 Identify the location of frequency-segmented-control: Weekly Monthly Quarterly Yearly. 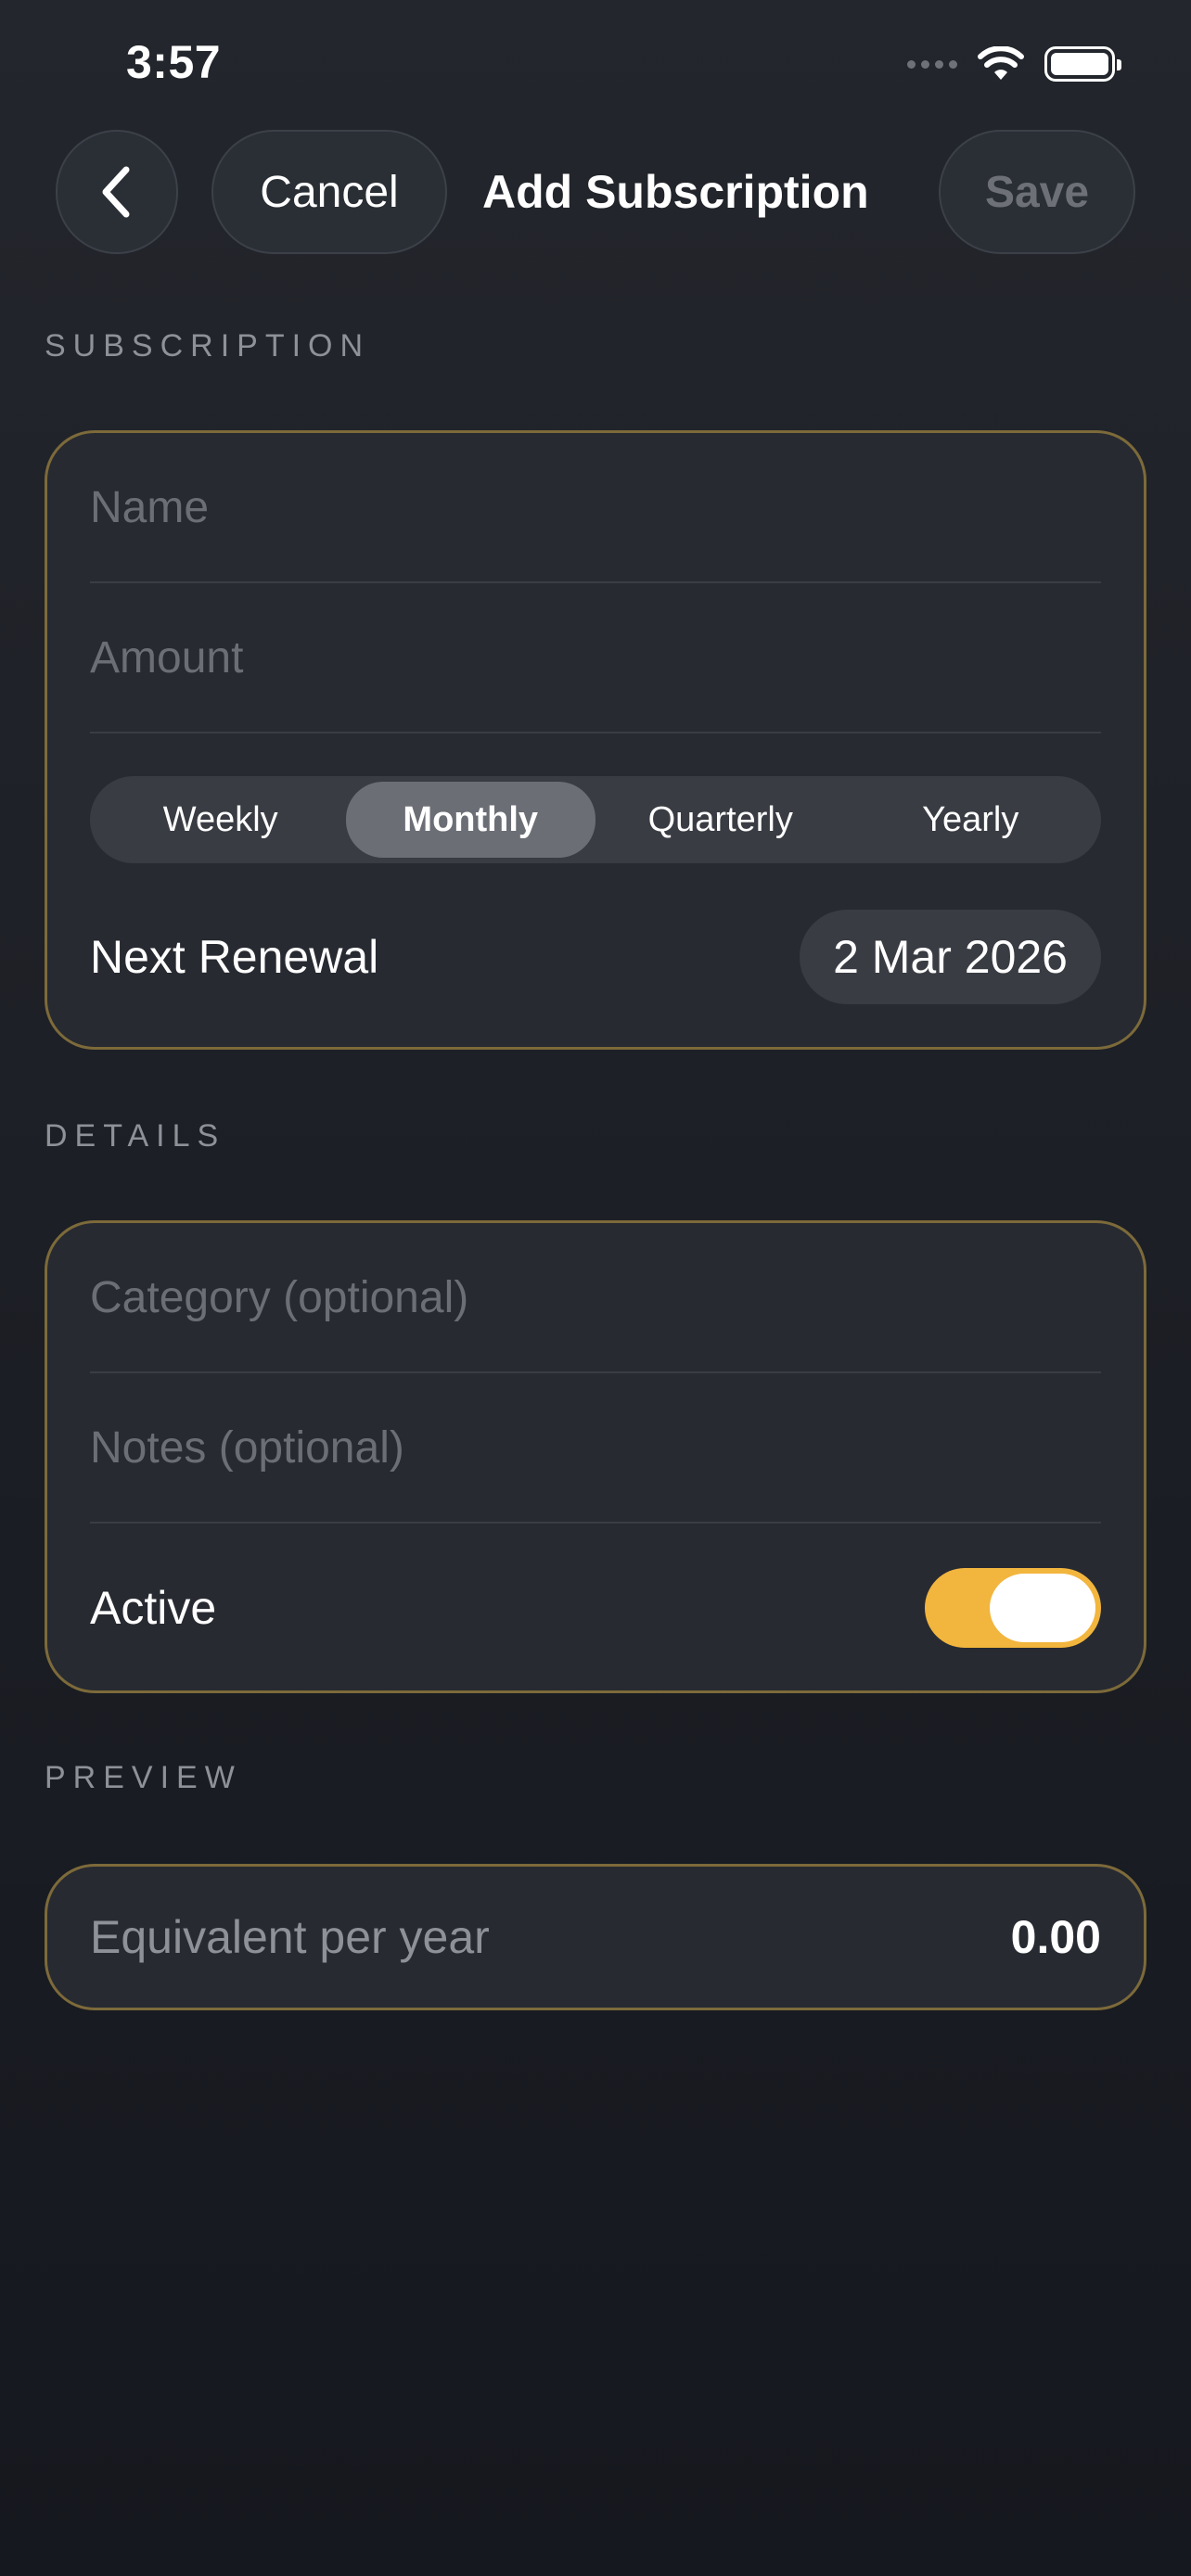
(595, 819).